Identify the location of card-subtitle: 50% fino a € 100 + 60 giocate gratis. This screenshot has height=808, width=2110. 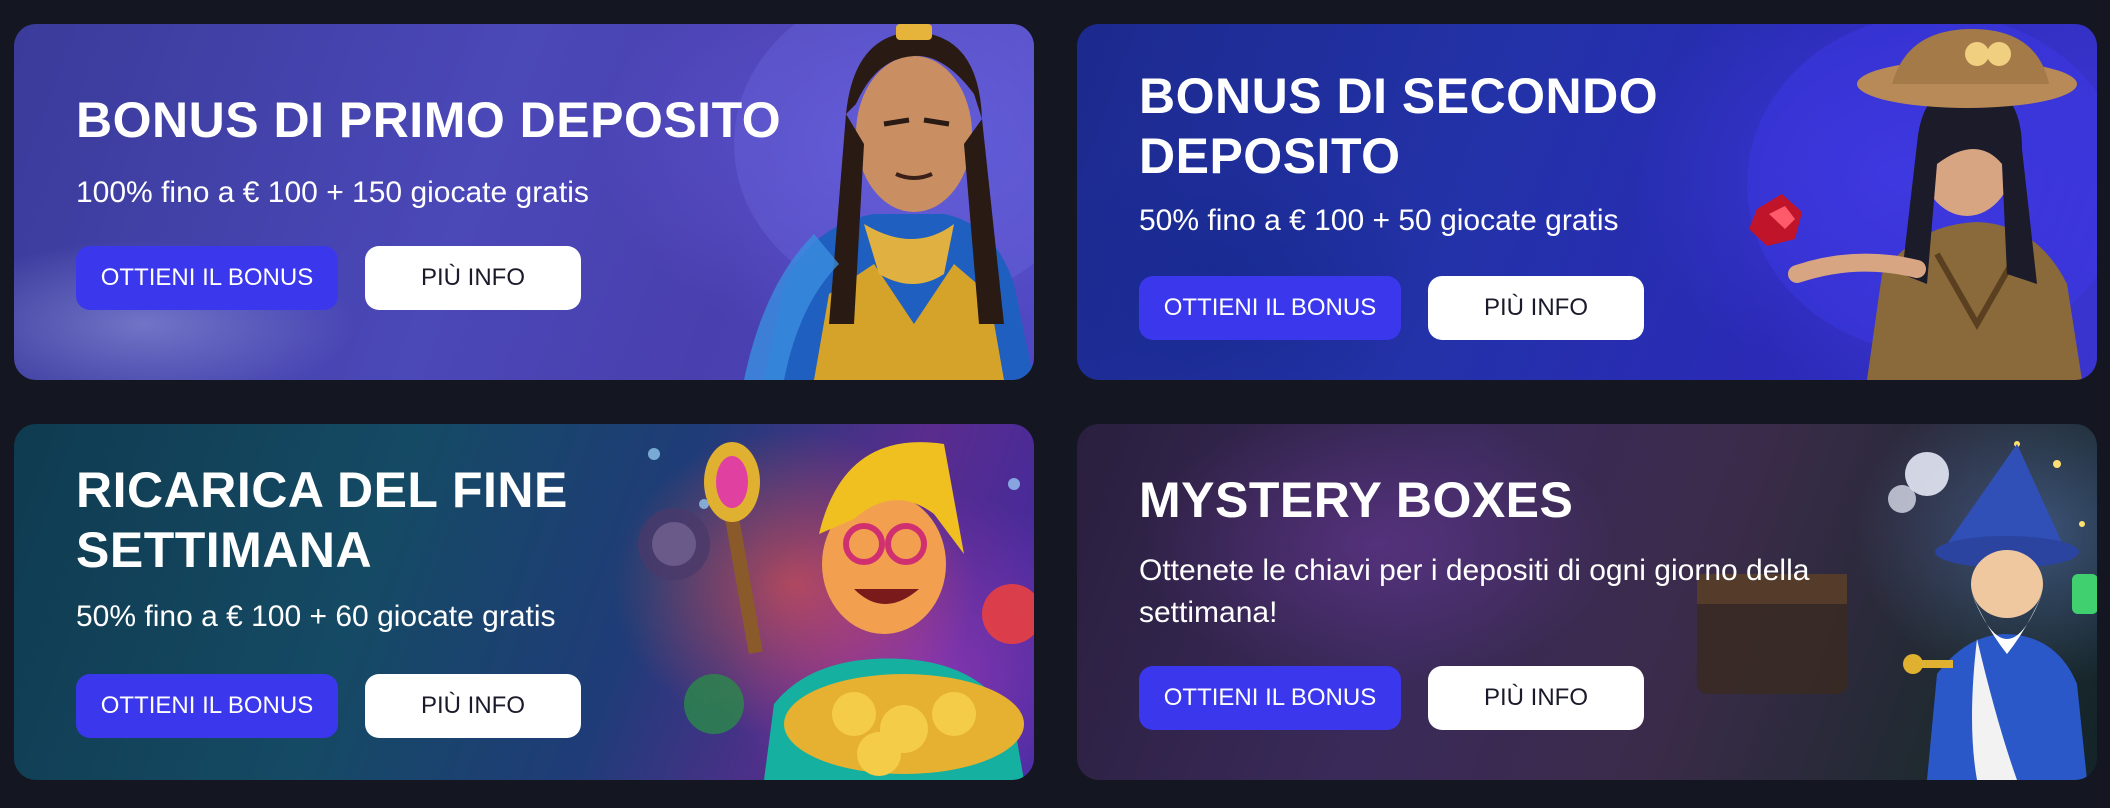
(316, 616).